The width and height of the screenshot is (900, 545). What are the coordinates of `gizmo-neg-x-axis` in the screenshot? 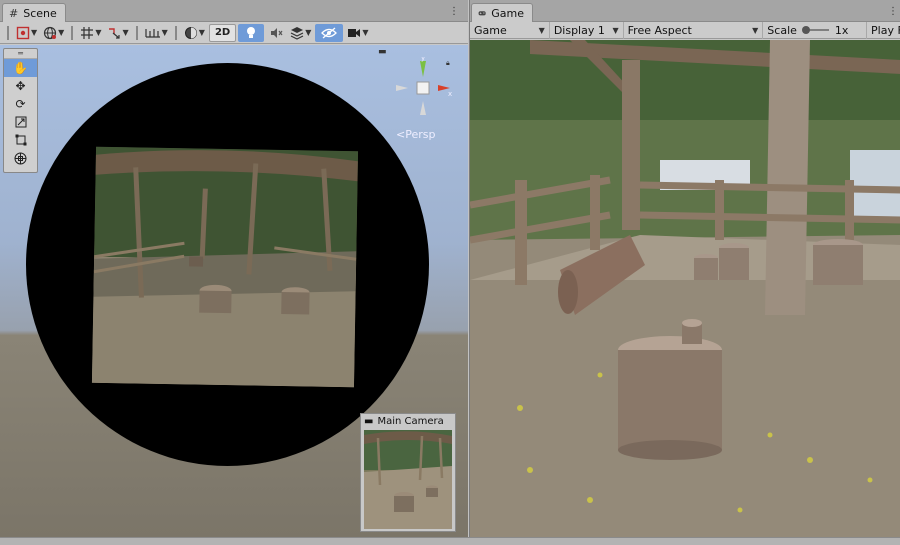 It's located at (402, 88).